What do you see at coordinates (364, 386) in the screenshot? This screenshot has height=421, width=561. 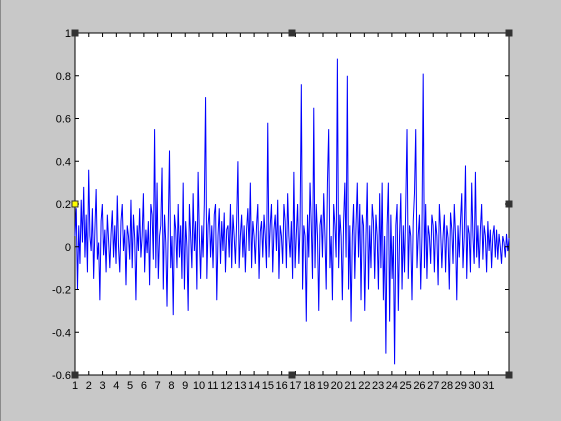 I see `x-tick-label: 22` at bounding box center [364, 386].